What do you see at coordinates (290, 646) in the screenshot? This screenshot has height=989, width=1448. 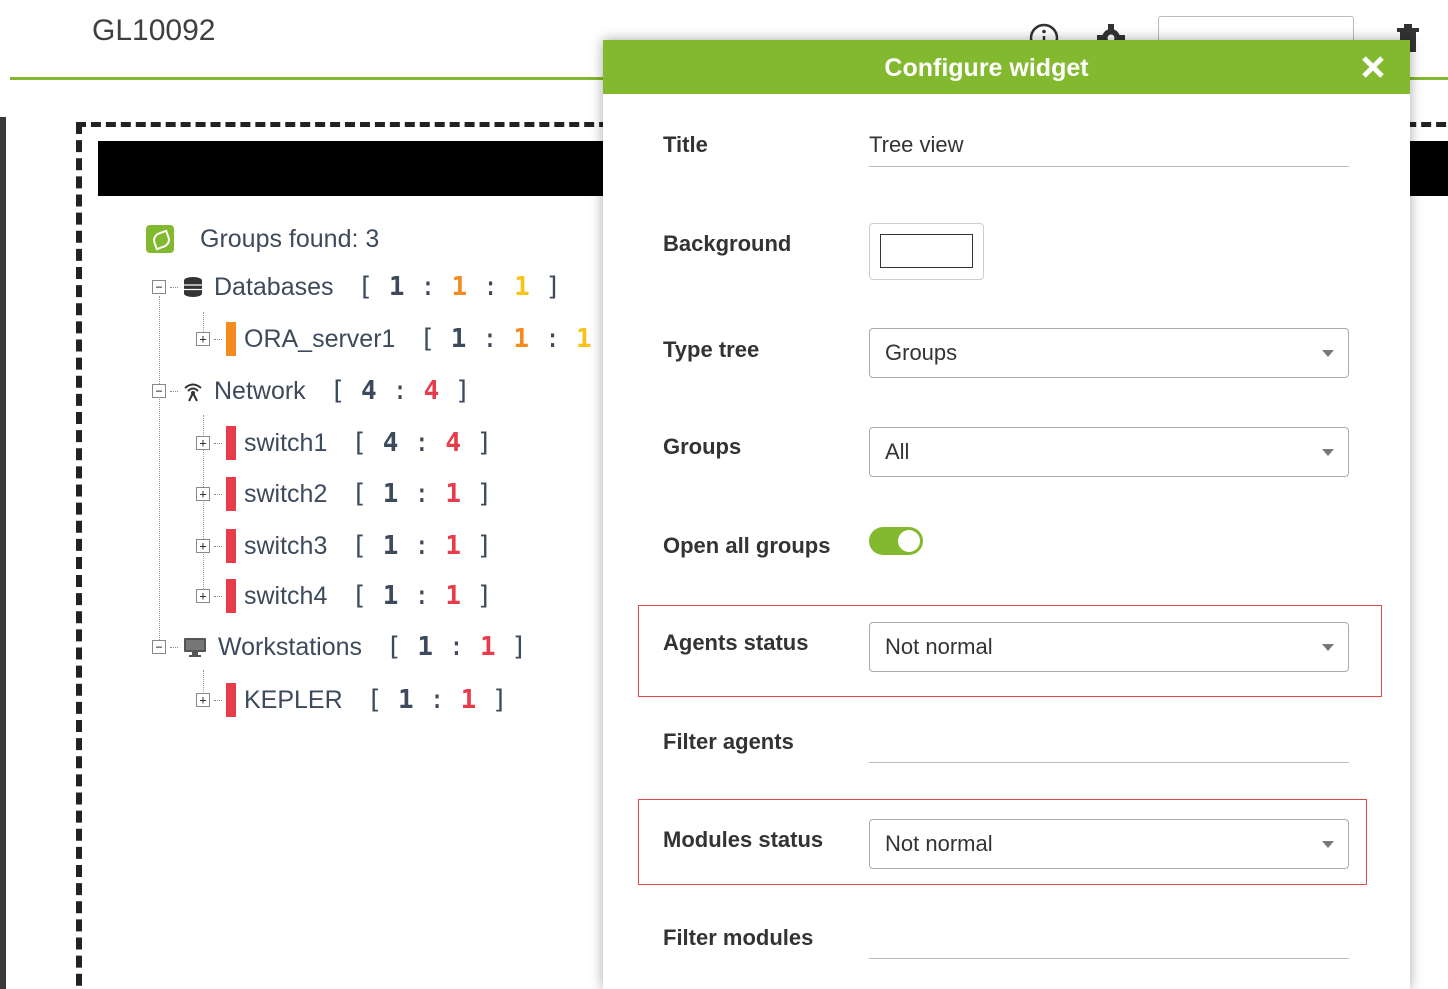 I see `tree-node-label: Workstations` at bounding box center [290, 646].